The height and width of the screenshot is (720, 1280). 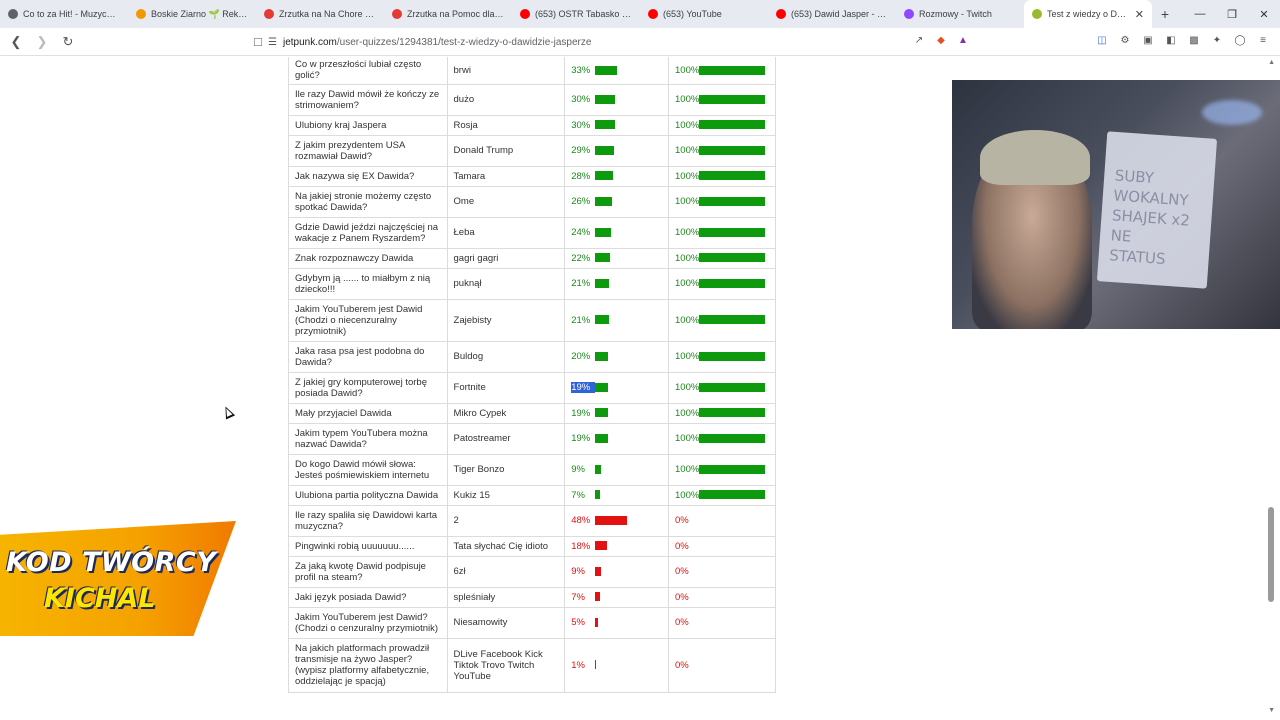 I want to click on question-cell: Co w przeszłości lubiał często golić?, so click(x=368, y=71).